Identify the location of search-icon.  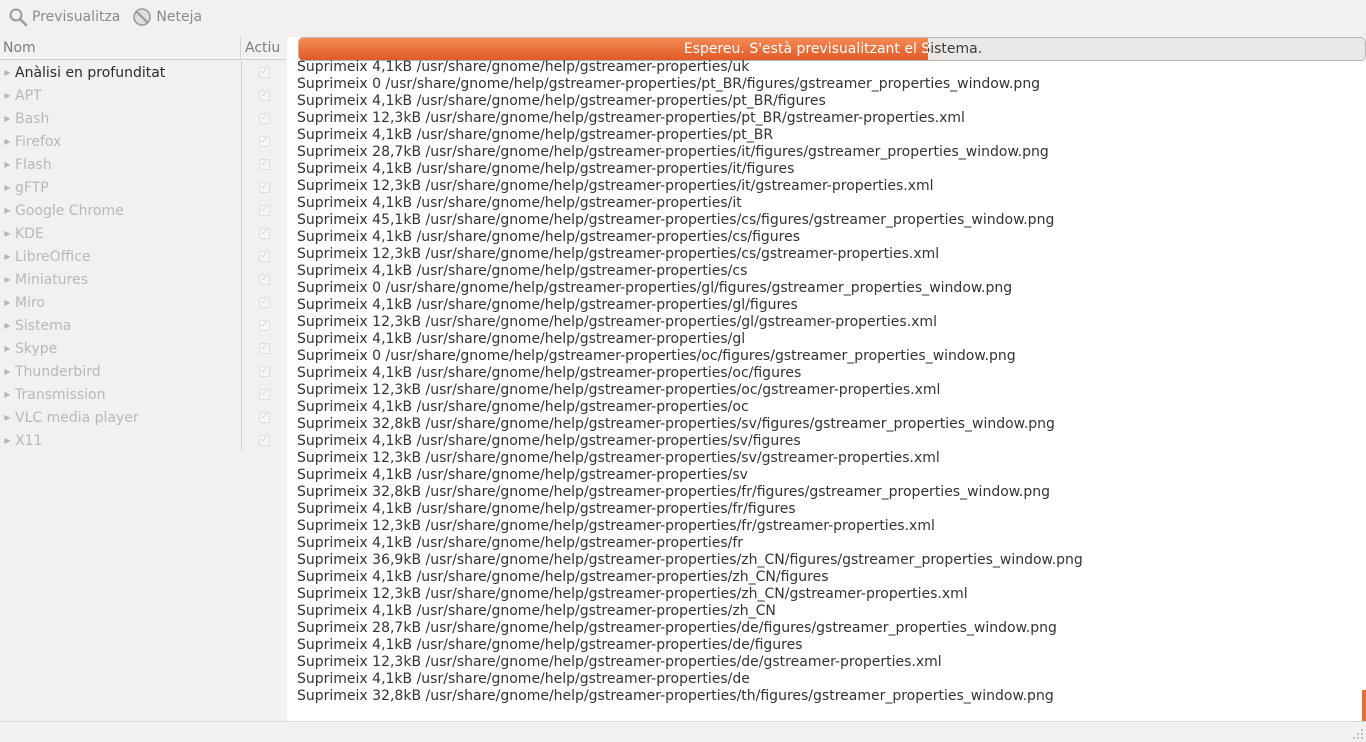
(18, 17).